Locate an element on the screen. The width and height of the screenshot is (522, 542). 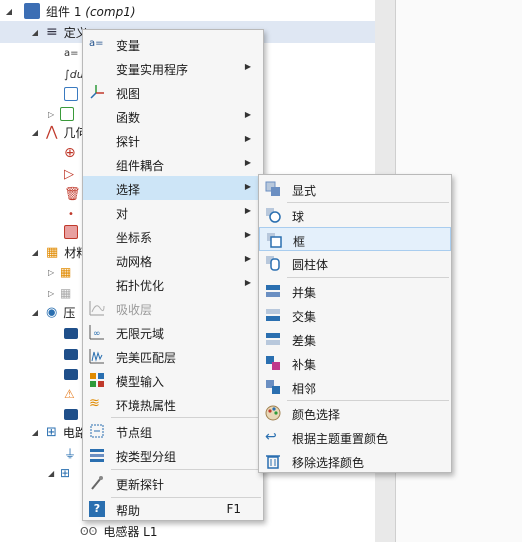
menu-item-infinite-element-domain: ∞ 无限元域 is located at coordinates (173, 332).